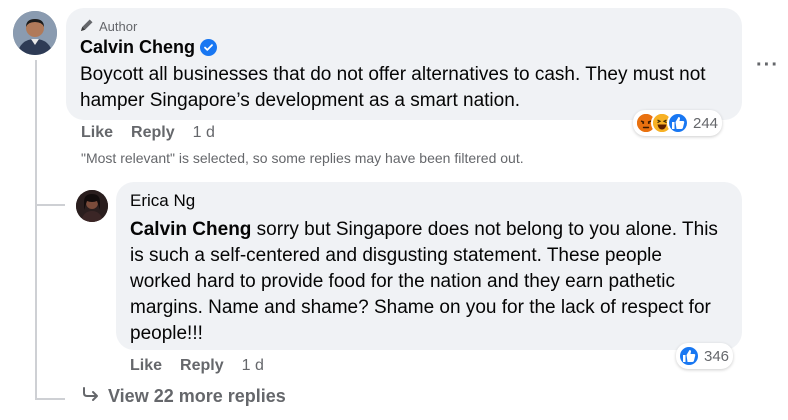  Describe the element at coordinates (717, 356) in the screenshot. I see `reaction-count: 346` at that location.